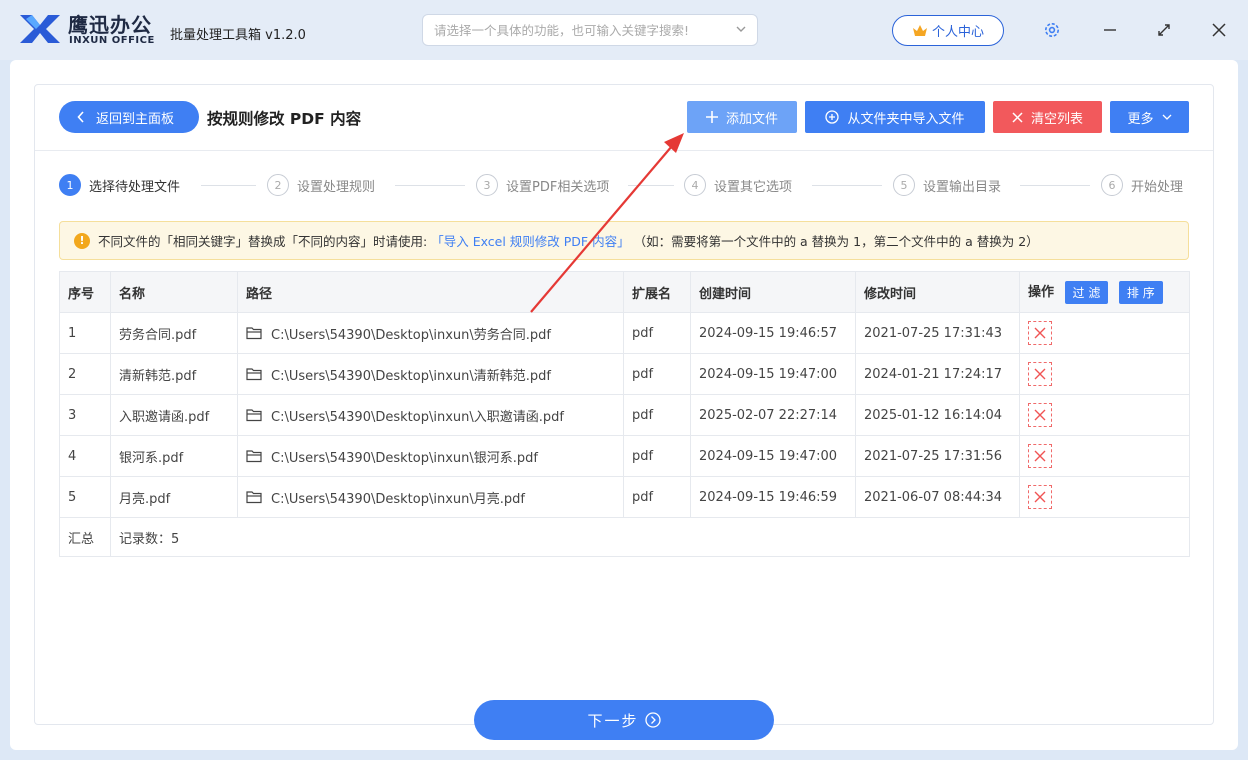 The height and width of the screenshot is (760, 1248). Describe the element at coordinates (404, 458) in the screenshot. I see `path-text: C:\Users\54390\Desktop\inxun\银河系.pdf` at that location.